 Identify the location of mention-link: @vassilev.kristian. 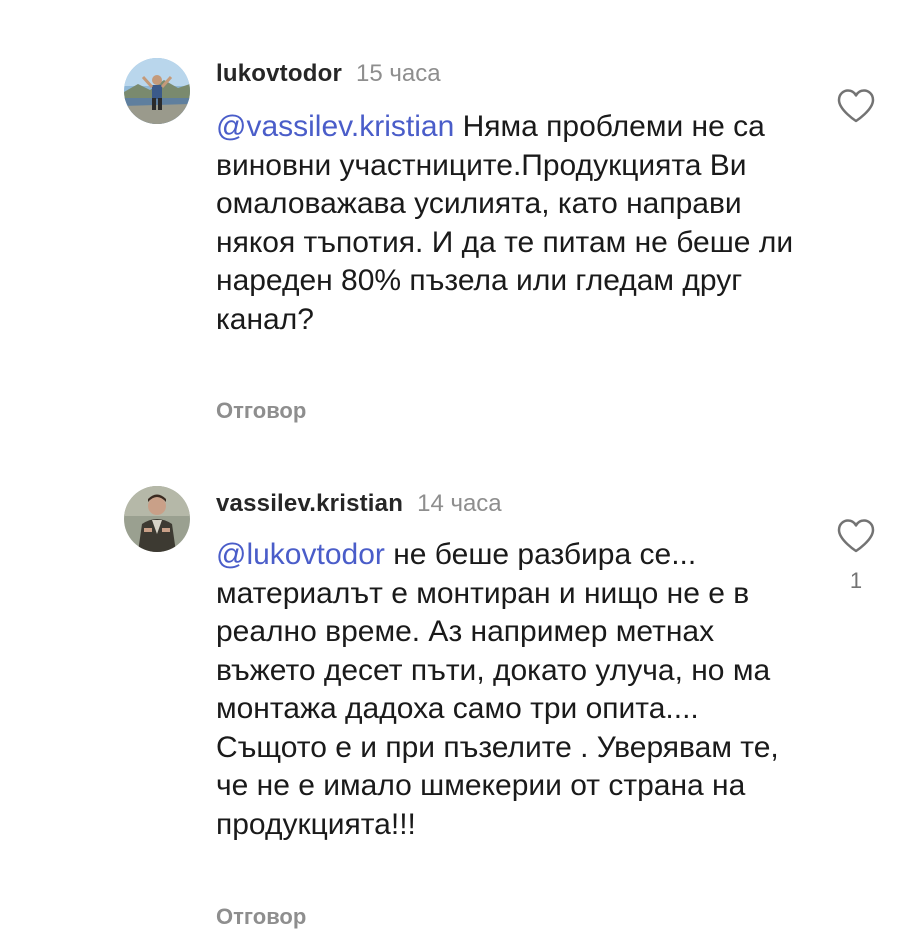
(335, 126).